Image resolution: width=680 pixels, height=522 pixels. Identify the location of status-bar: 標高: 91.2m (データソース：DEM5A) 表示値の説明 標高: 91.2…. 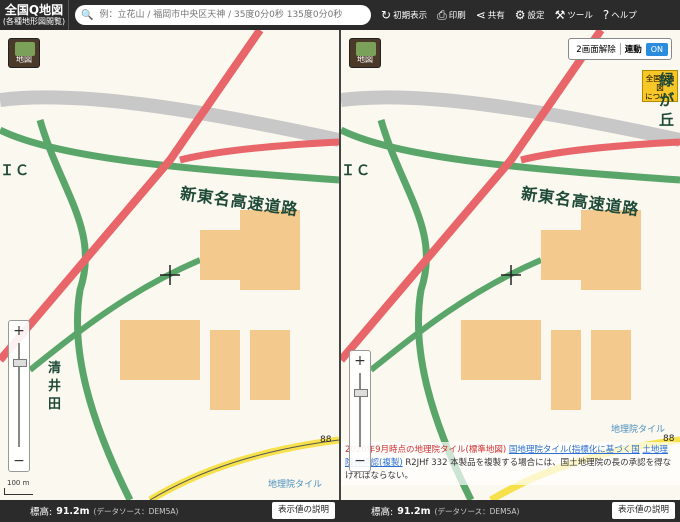
(340, 511).